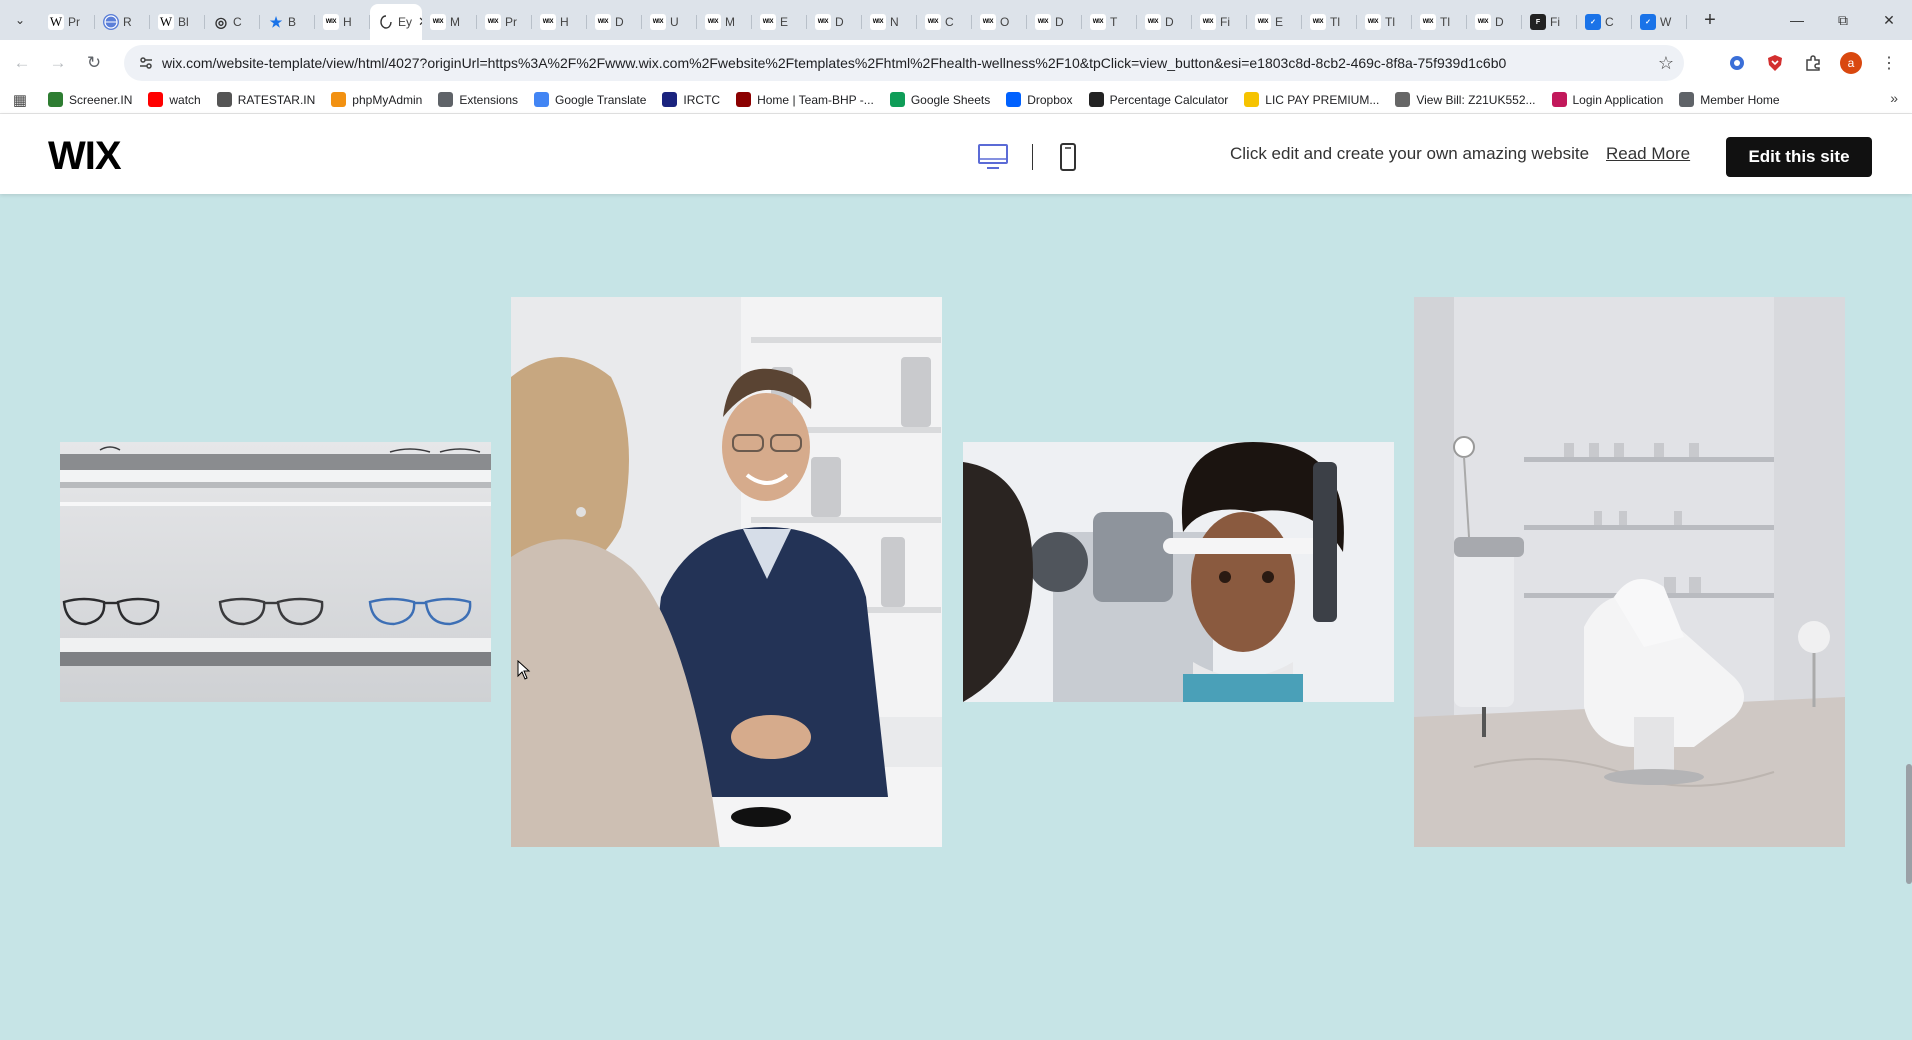  I want to click on extensions-puzzle-icon, so click(1813, 63).